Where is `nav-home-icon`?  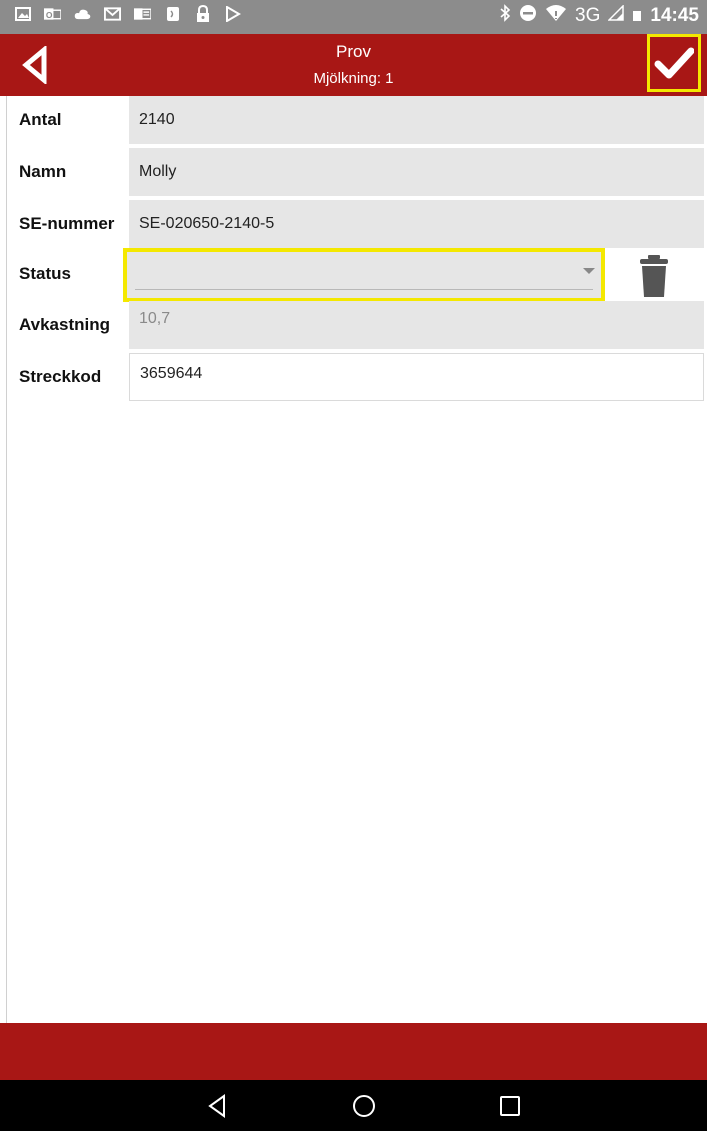
nav-home-icon is located at coordinates (364, 1106).